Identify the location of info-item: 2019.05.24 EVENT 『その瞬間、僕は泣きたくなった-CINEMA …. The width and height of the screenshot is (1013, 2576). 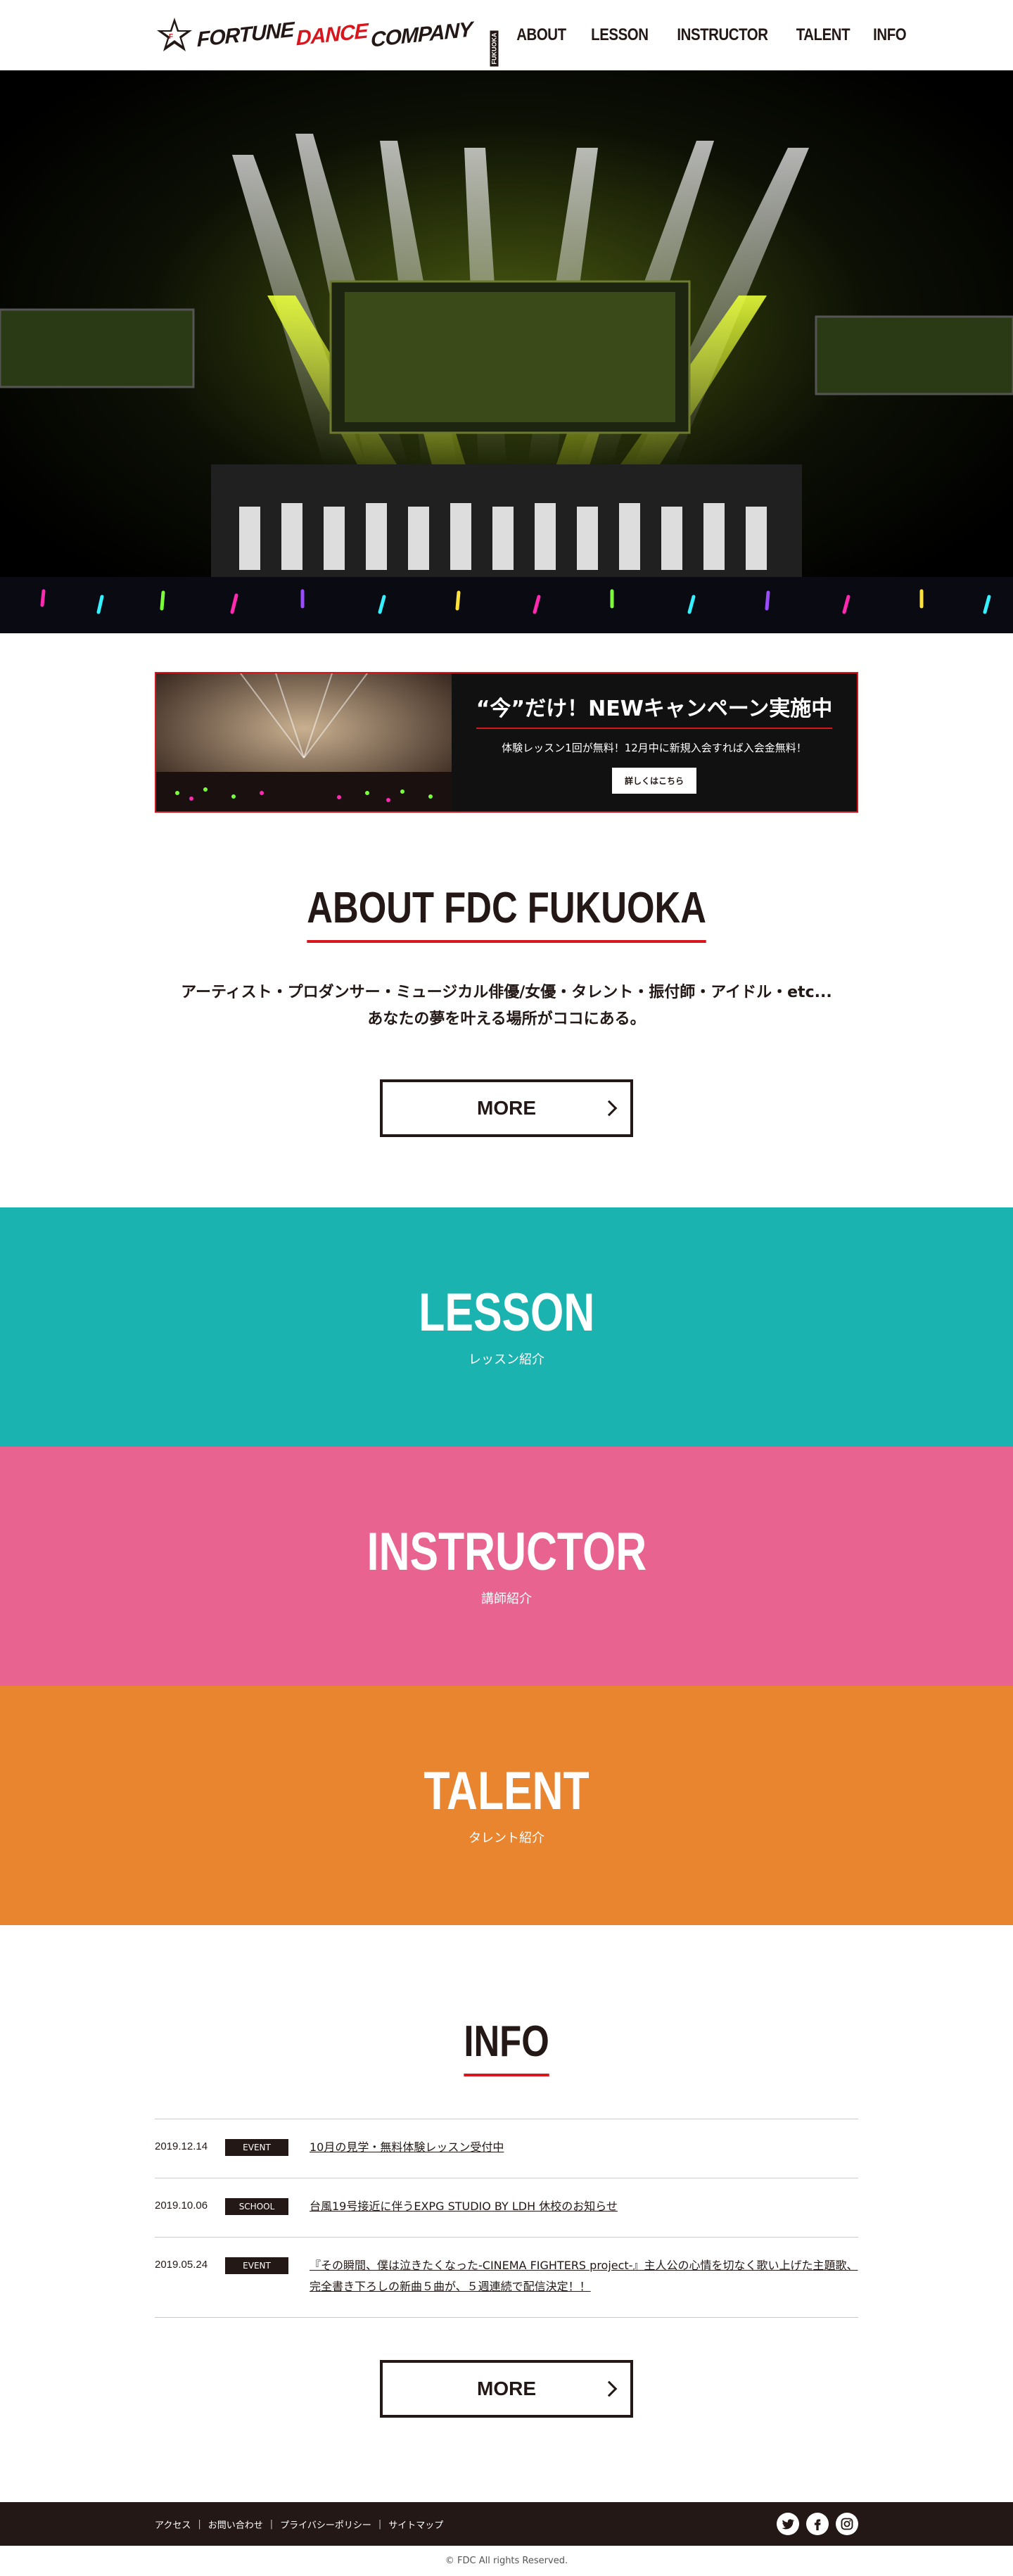
(507, 2278).